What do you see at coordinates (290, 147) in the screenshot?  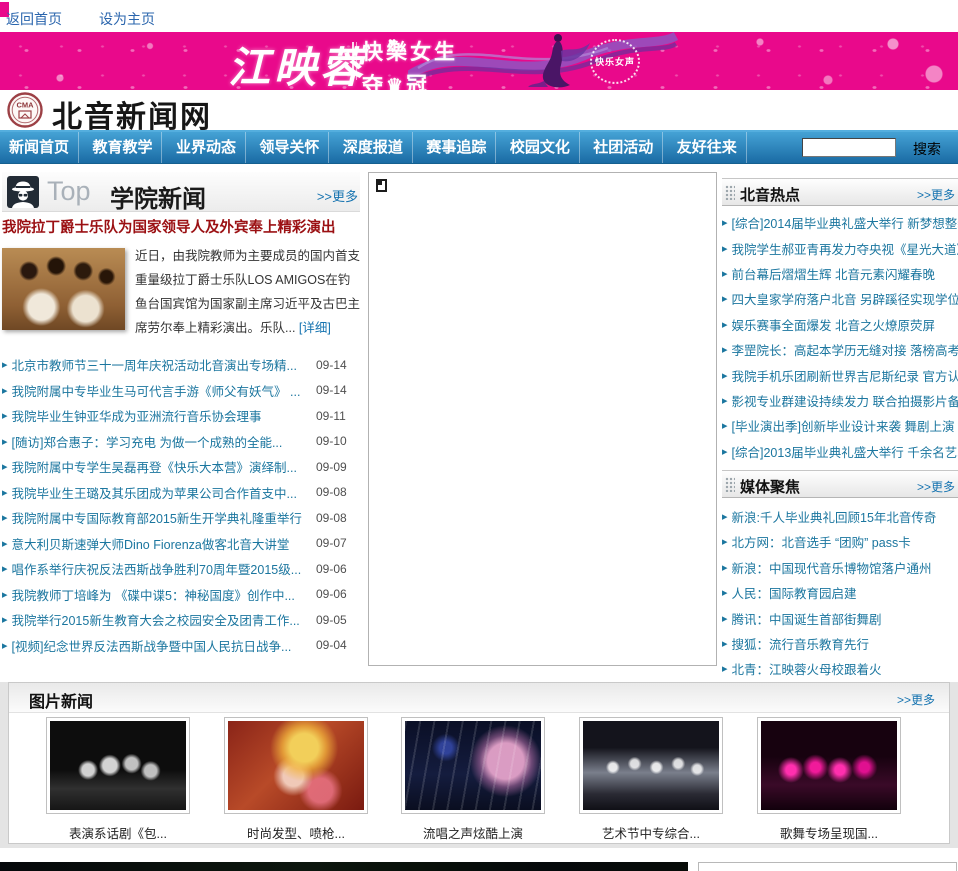 I see `nav-item-leadership: 领导关怀` at bounding box center [290, 147].